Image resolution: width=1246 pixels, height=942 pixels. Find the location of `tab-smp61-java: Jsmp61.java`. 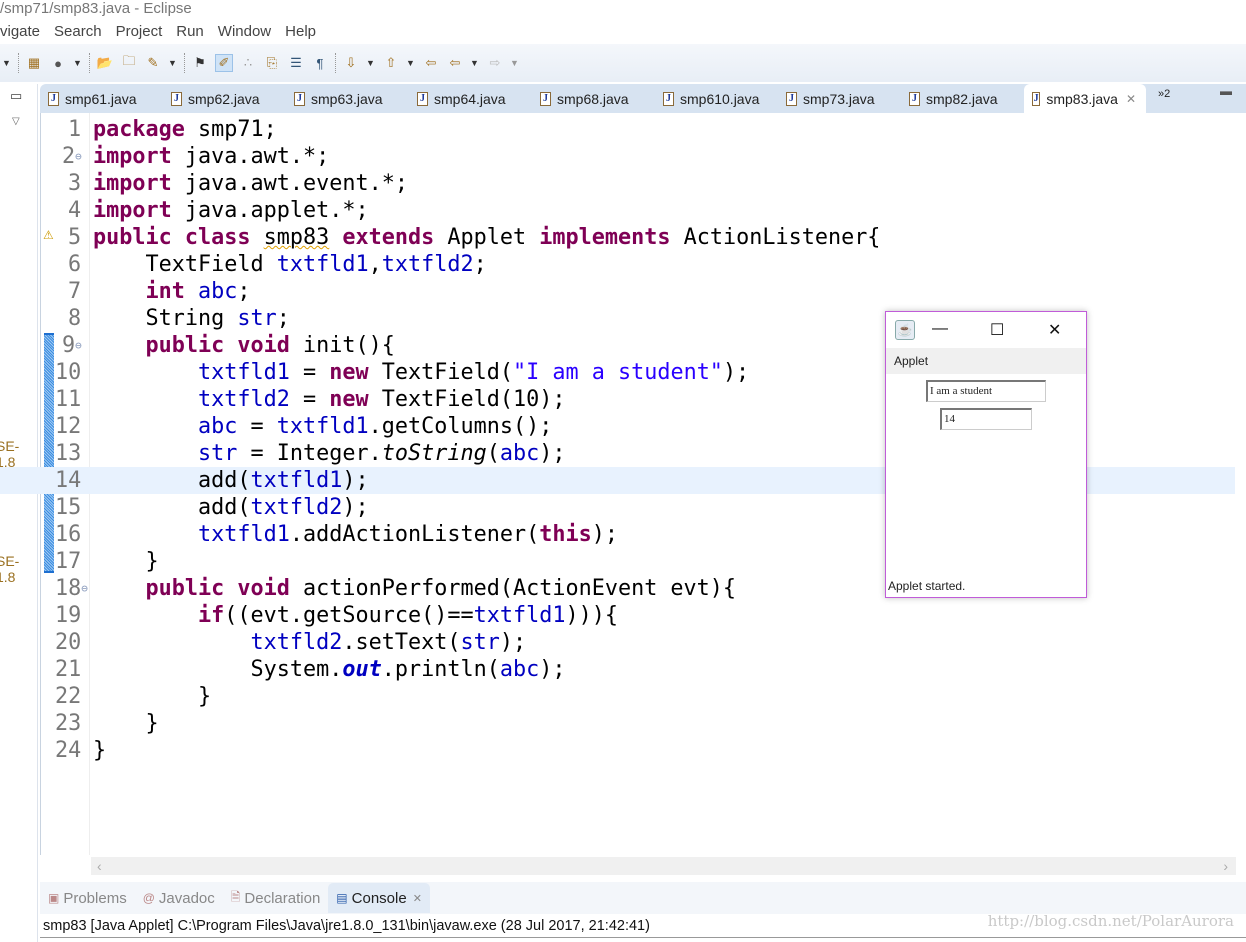

tab-smp61-java: Jsmp61.java is located at coordinates (101, 98).